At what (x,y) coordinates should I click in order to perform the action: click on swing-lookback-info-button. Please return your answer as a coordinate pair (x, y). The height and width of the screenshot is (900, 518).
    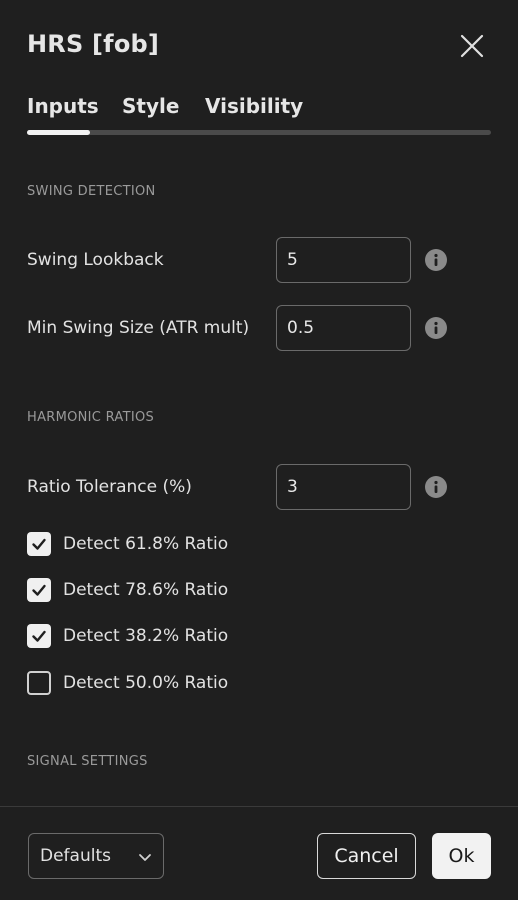
    Looking at the image, I should click on (436, 260).